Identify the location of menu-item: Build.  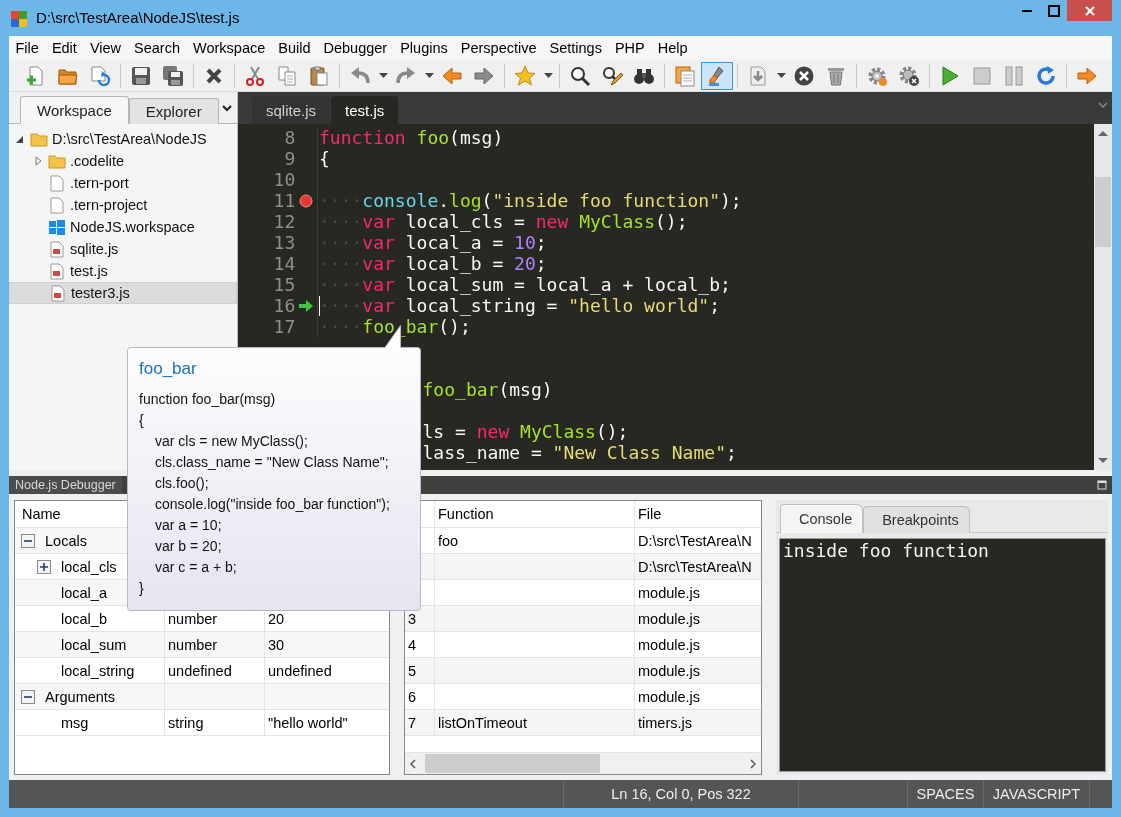
(294, 48).